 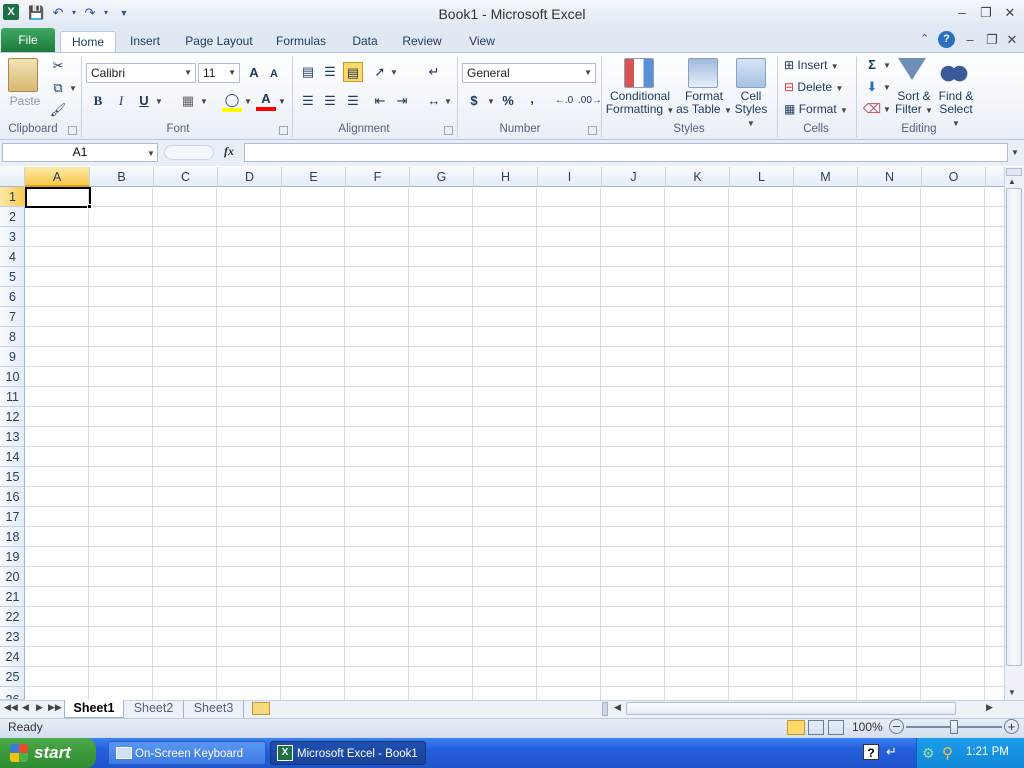 What do you see at coordinates (12, 577) in the screenshot?
I see `row-header: 20` at bounding box center [12, 577].